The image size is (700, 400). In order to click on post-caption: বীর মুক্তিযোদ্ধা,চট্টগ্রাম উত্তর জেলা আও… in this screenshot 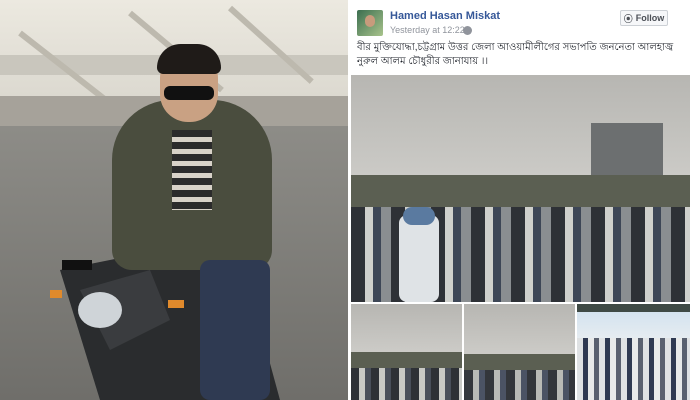, I will do `click(515, 54)`.